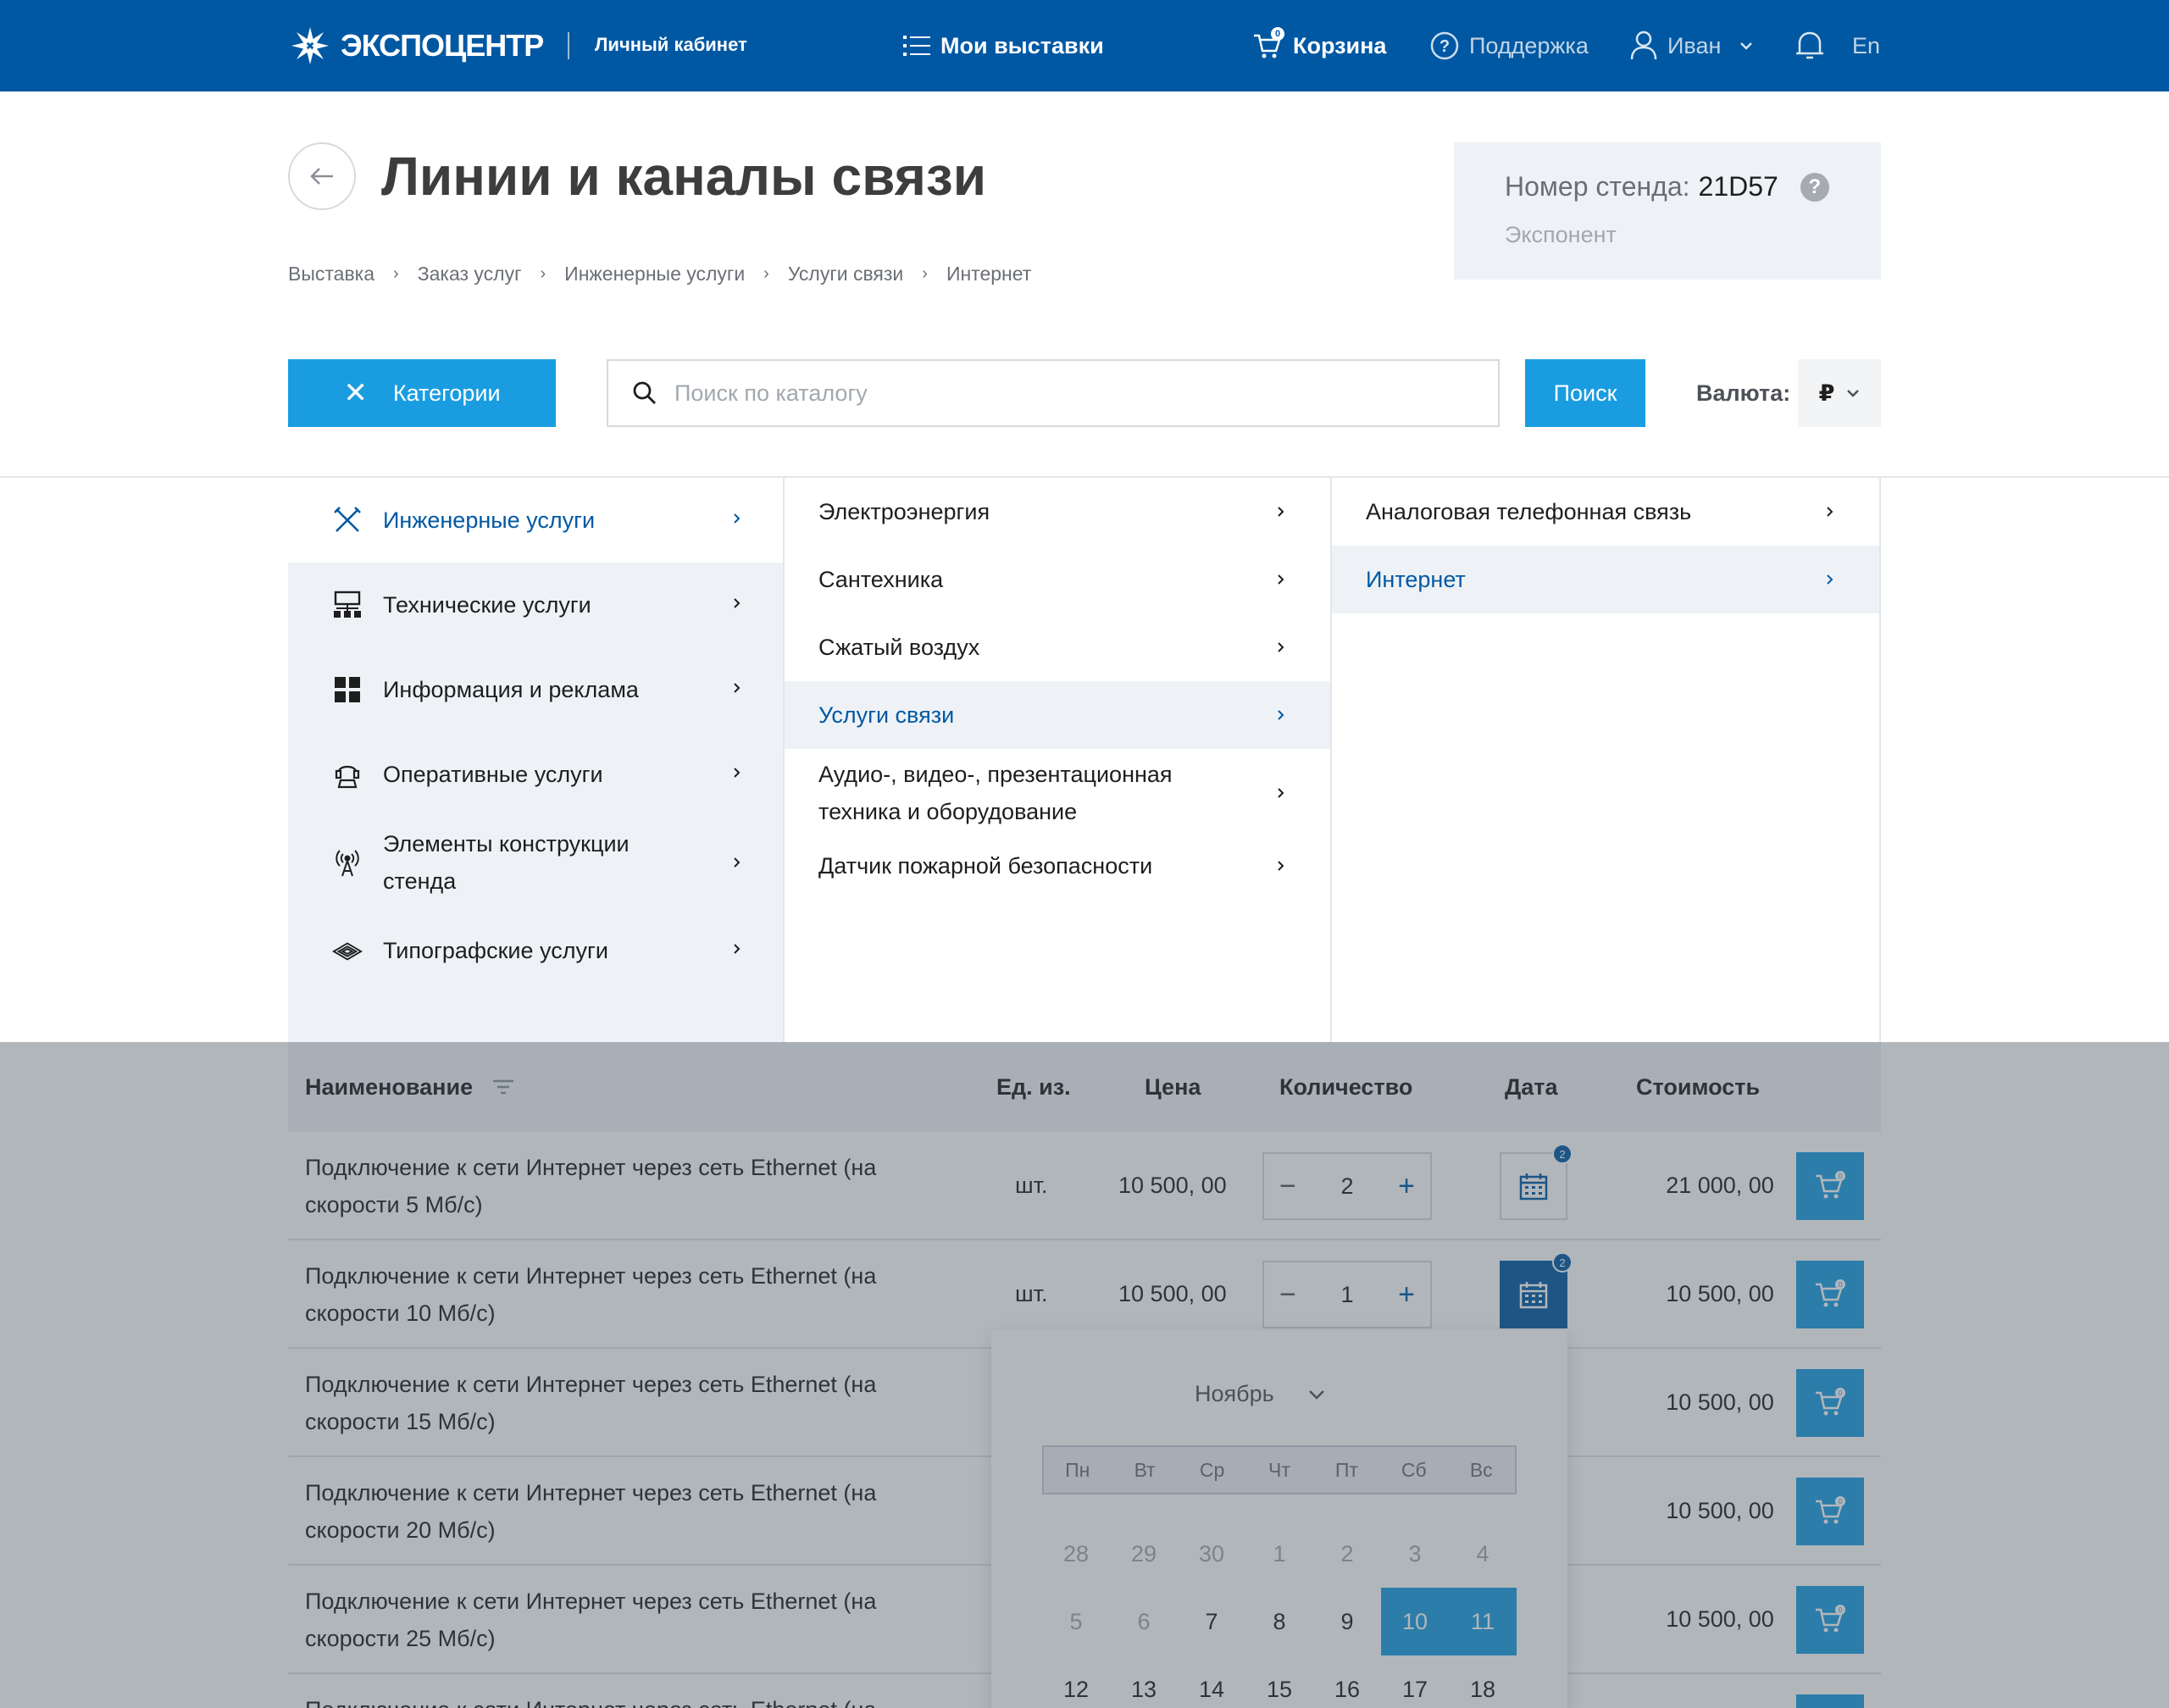  Describe the element at coordinates (1598, 186) in the screenshot. I see `stand-label: Номер стенда:` at that location.